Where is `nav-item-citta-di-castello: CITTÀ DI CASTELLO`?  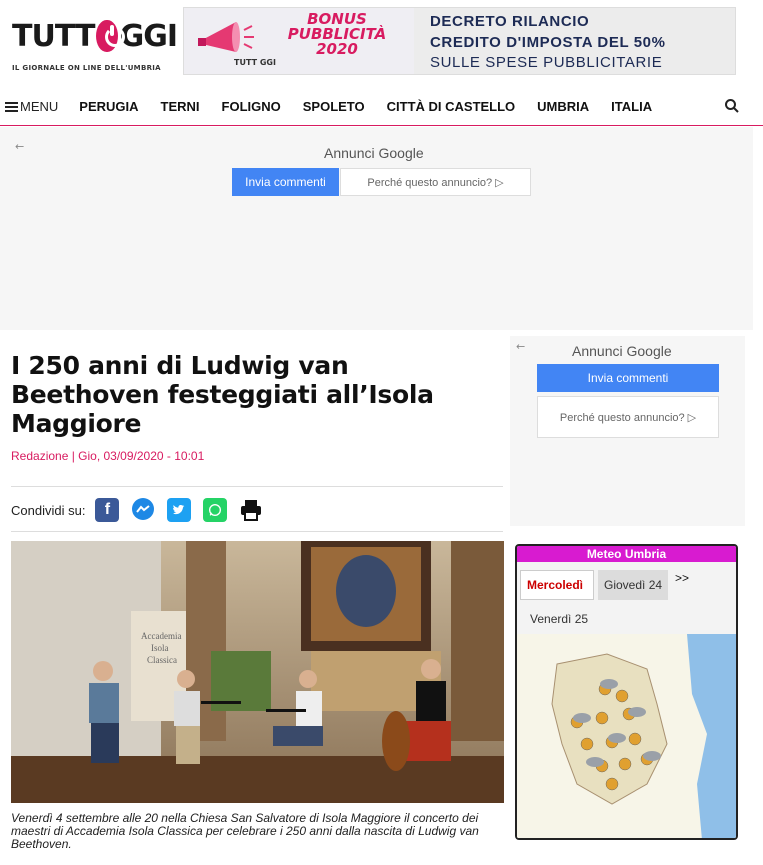 nav-item-citta-di-castello: CITTÀ DI CASTELLO is located at coordinates (451, 106).